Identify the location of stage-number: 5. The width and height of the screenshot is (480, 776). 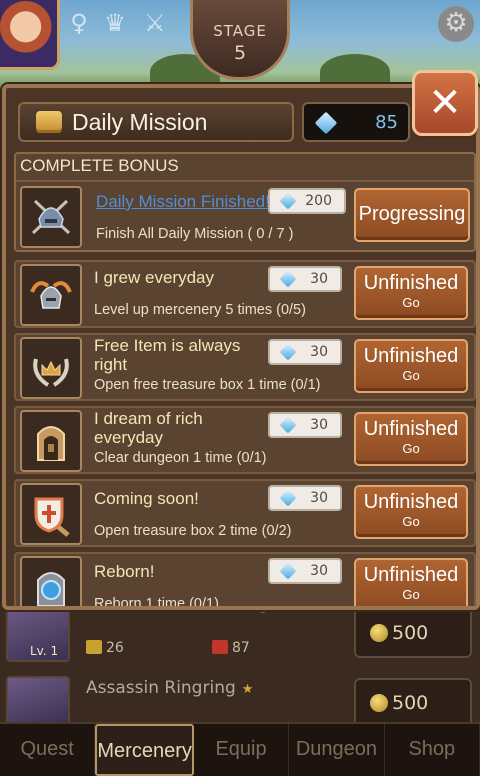
(240, 53).